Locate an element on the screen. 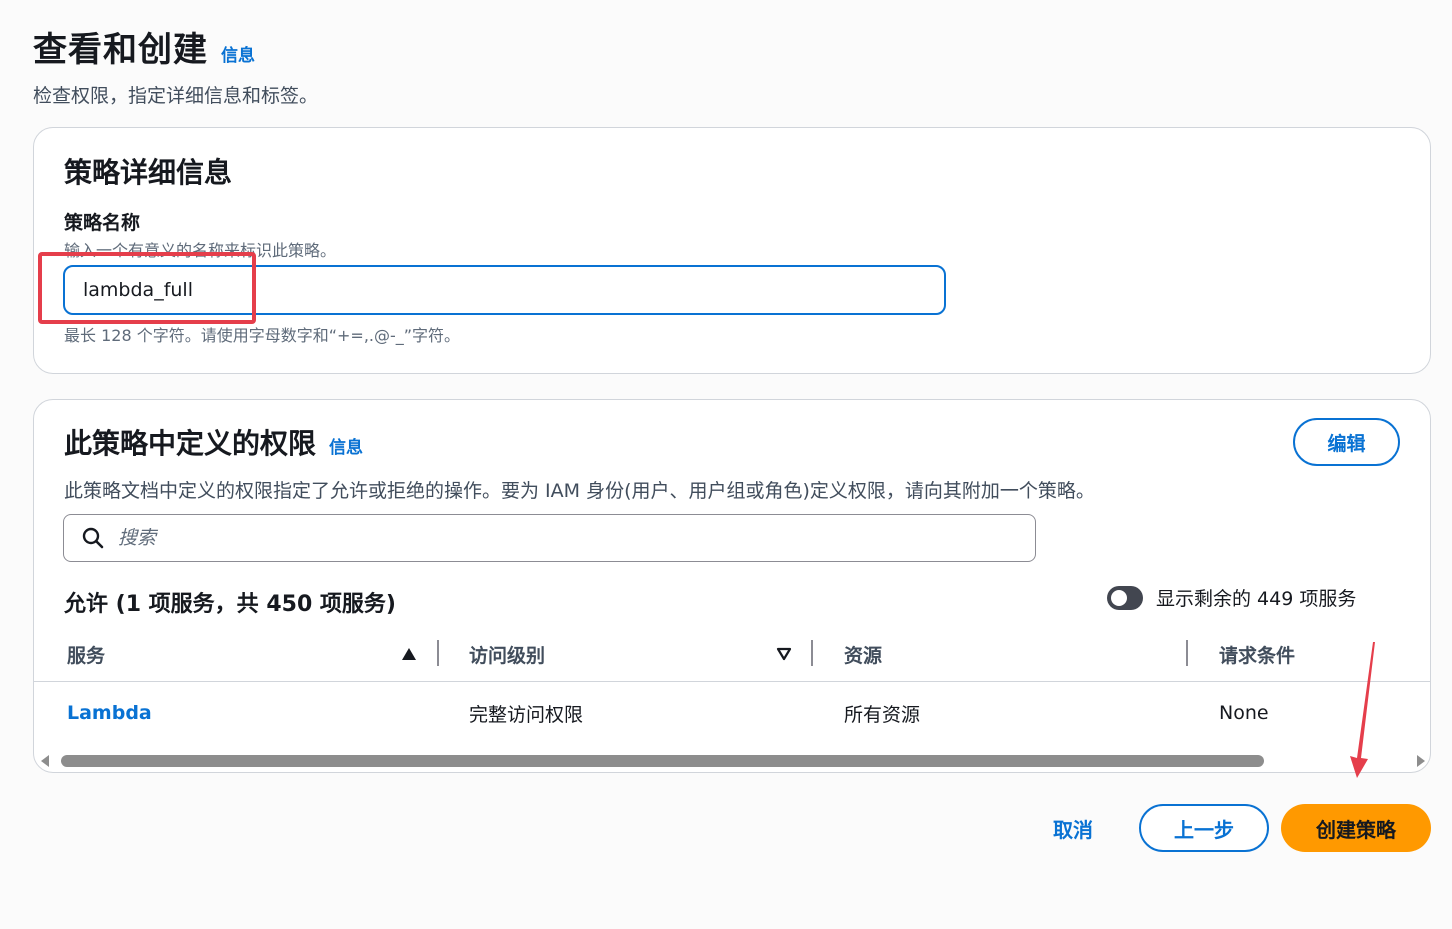 The image size is (1452, 929). edit-button: 编辑 is located at coordinates (1346, 442).